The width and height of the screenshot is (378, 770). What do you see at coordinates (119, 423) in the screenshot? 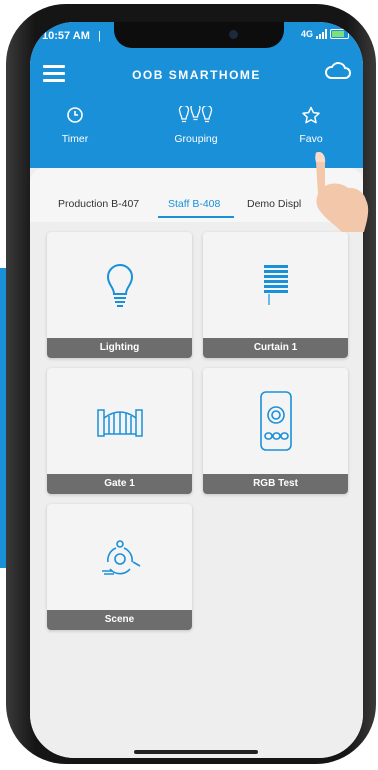
I see `gate-icon` at bounding box center [119, 423].